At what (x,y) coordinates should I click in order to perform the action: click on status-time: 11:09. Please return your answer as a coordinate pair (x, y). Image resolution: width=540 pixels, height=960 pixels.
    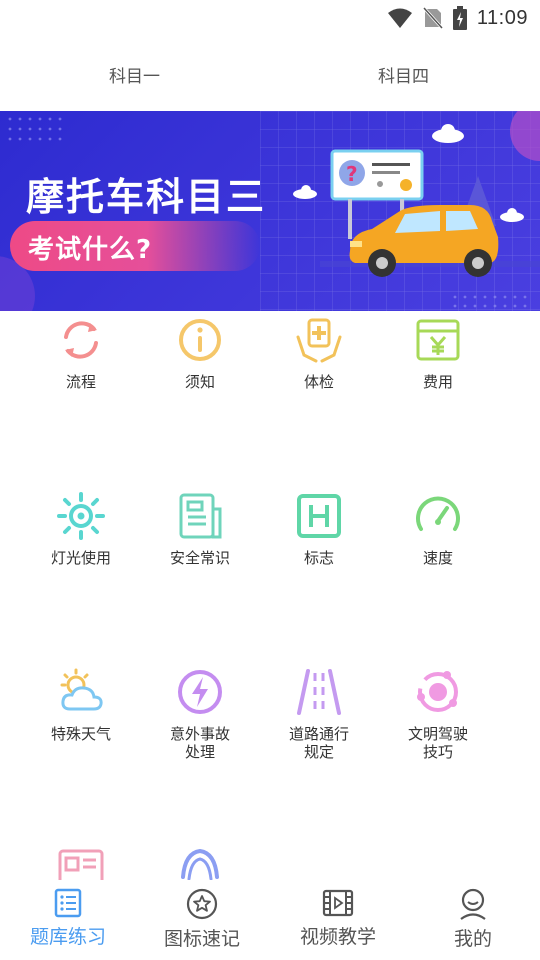
    Looking at the image, I should click on (502, 17).